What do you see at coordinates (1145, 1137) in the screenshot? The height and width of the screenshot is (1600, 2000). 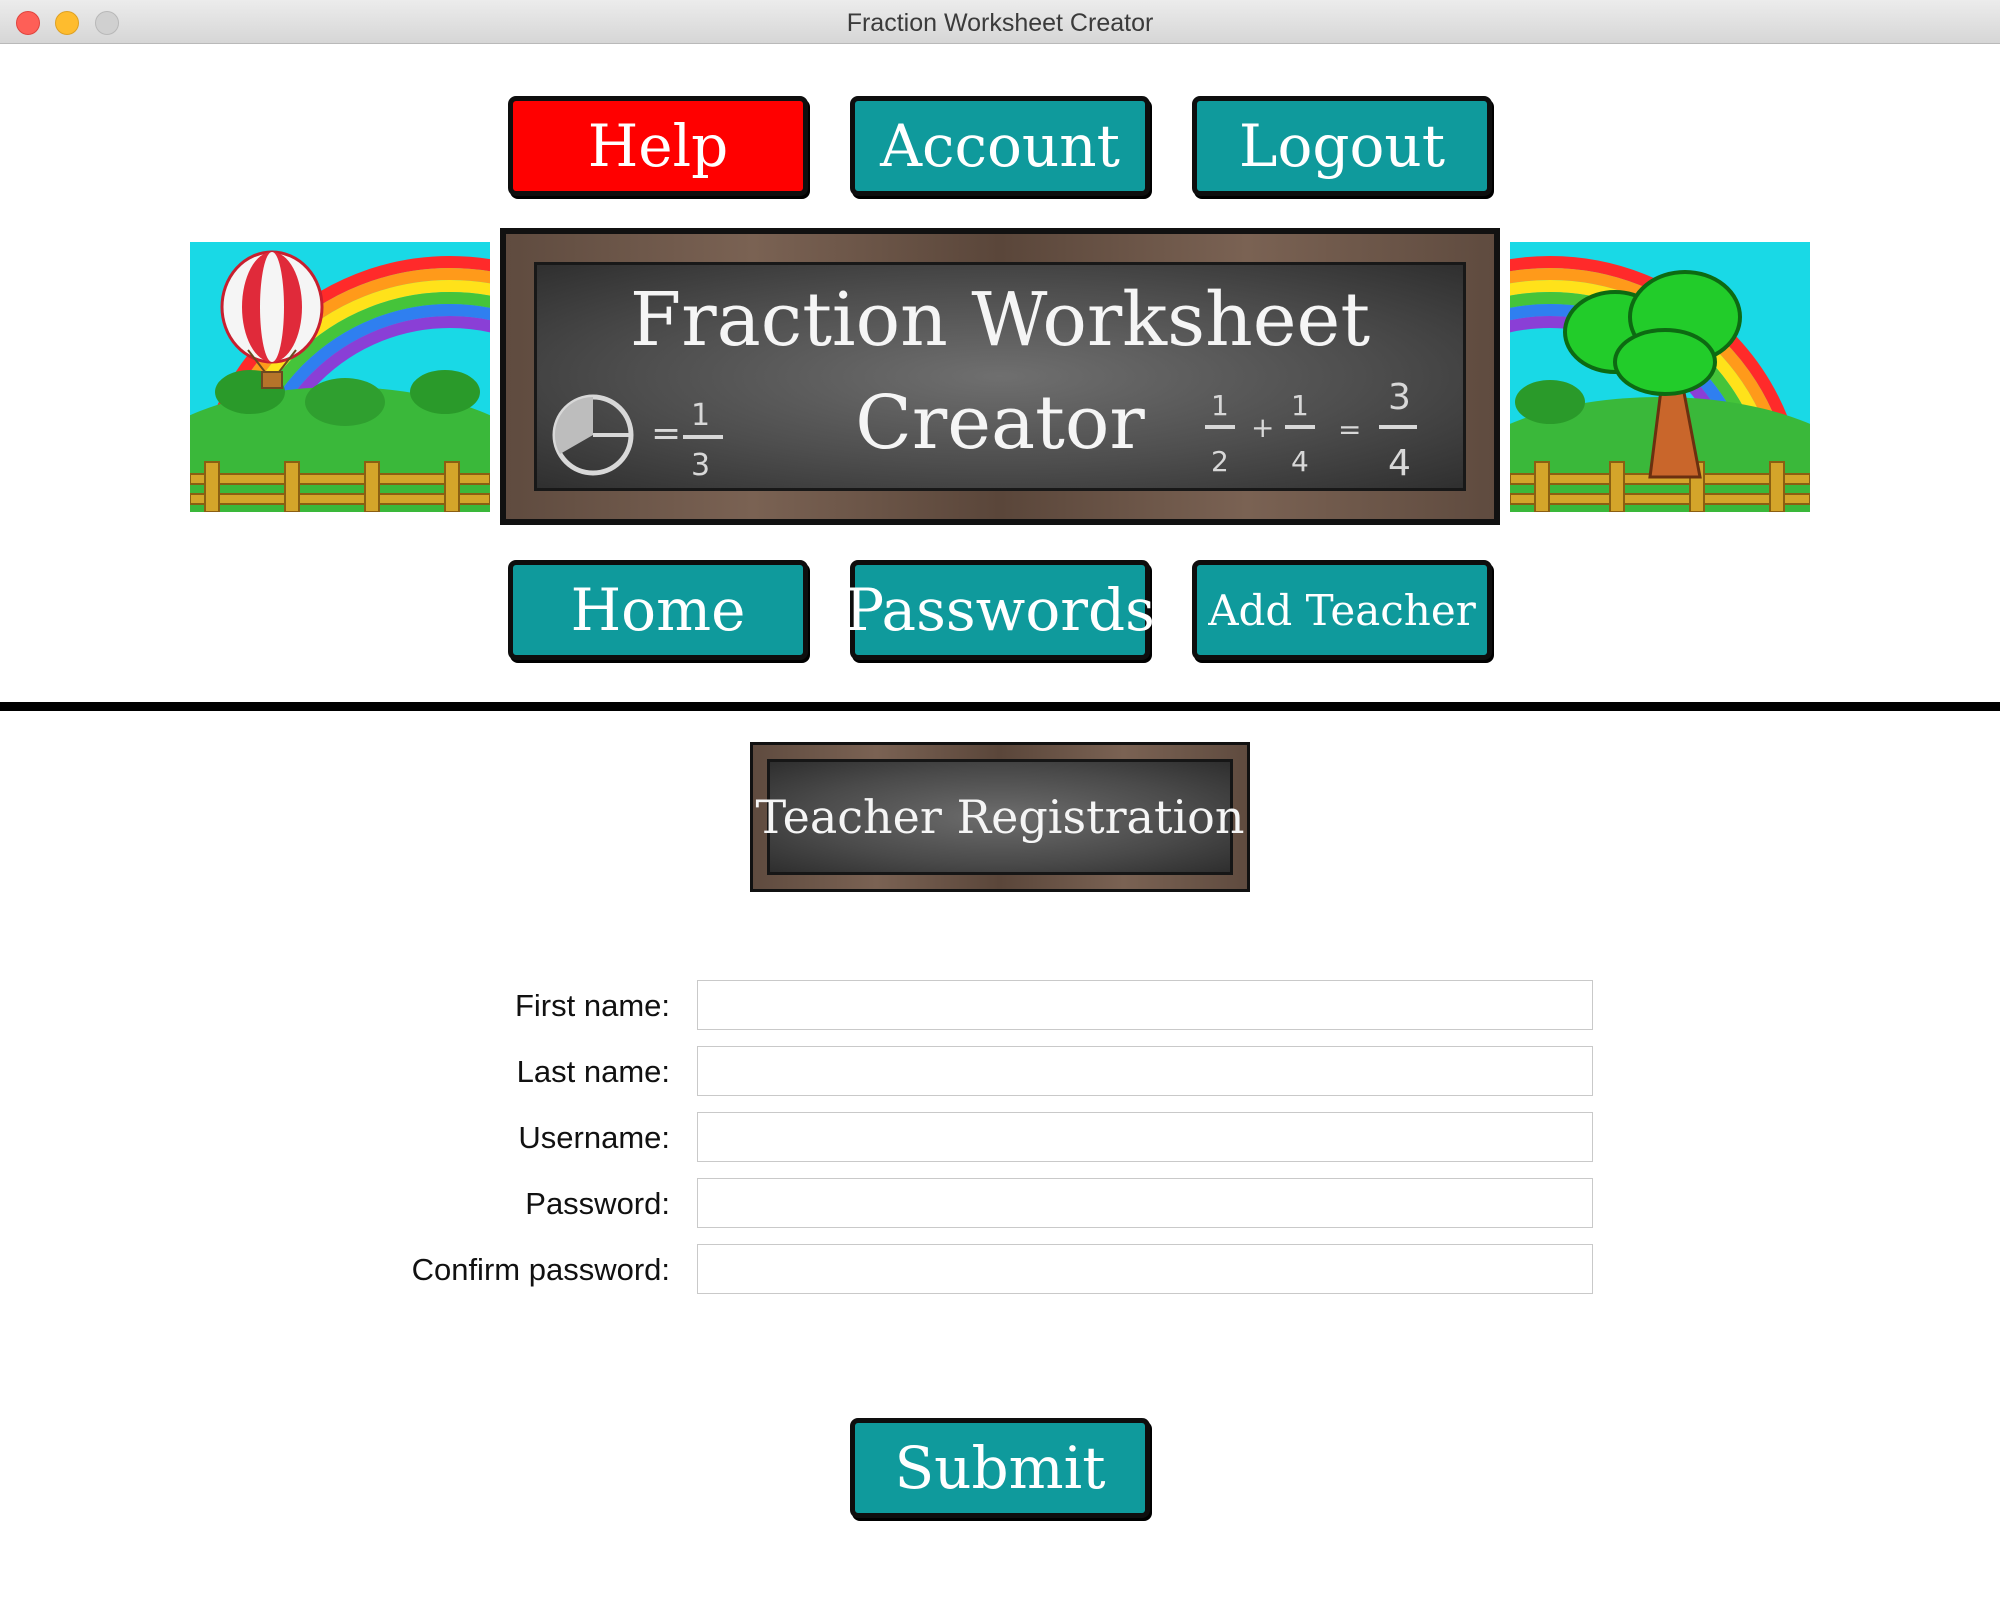 I see `username-field` at bounding box center [1145, 1137].